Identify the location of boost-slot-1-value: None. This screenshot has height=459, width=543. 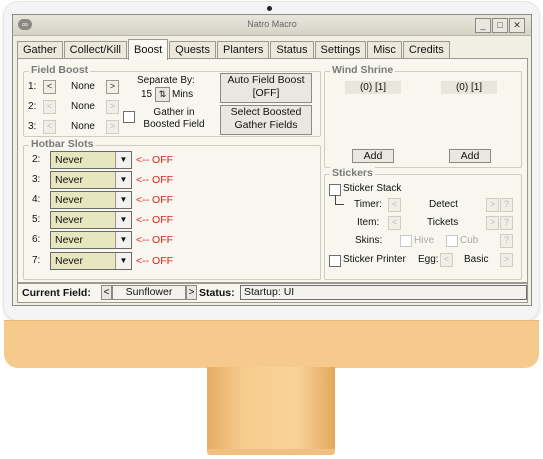
(83, 86).